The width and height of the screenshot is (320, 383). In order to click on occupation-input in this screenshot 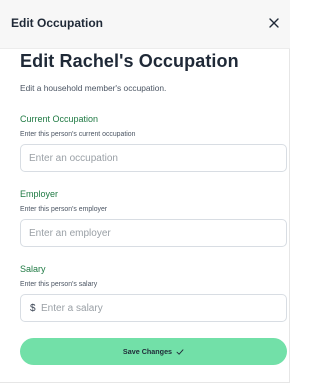, I will do `click(153, 158)`.